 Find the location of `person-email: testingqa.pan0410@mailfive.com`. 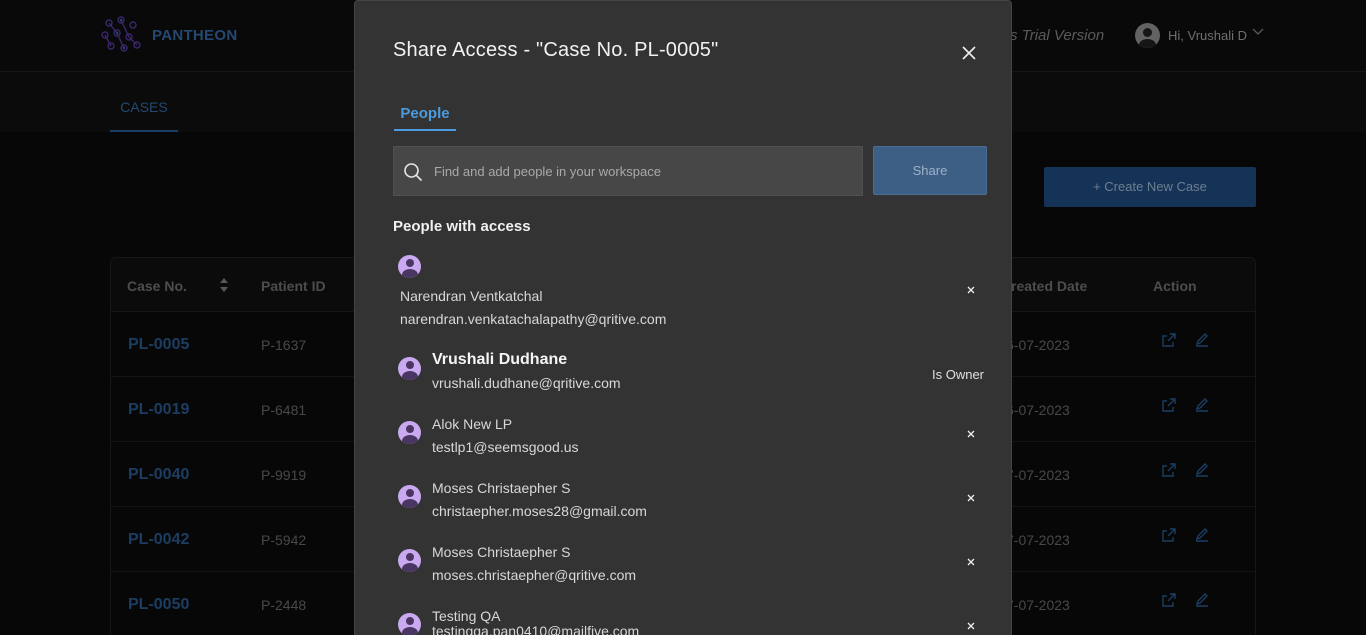

person-email: testingqa.pan0410@mailfive.com is located at coordinates (536, 629).